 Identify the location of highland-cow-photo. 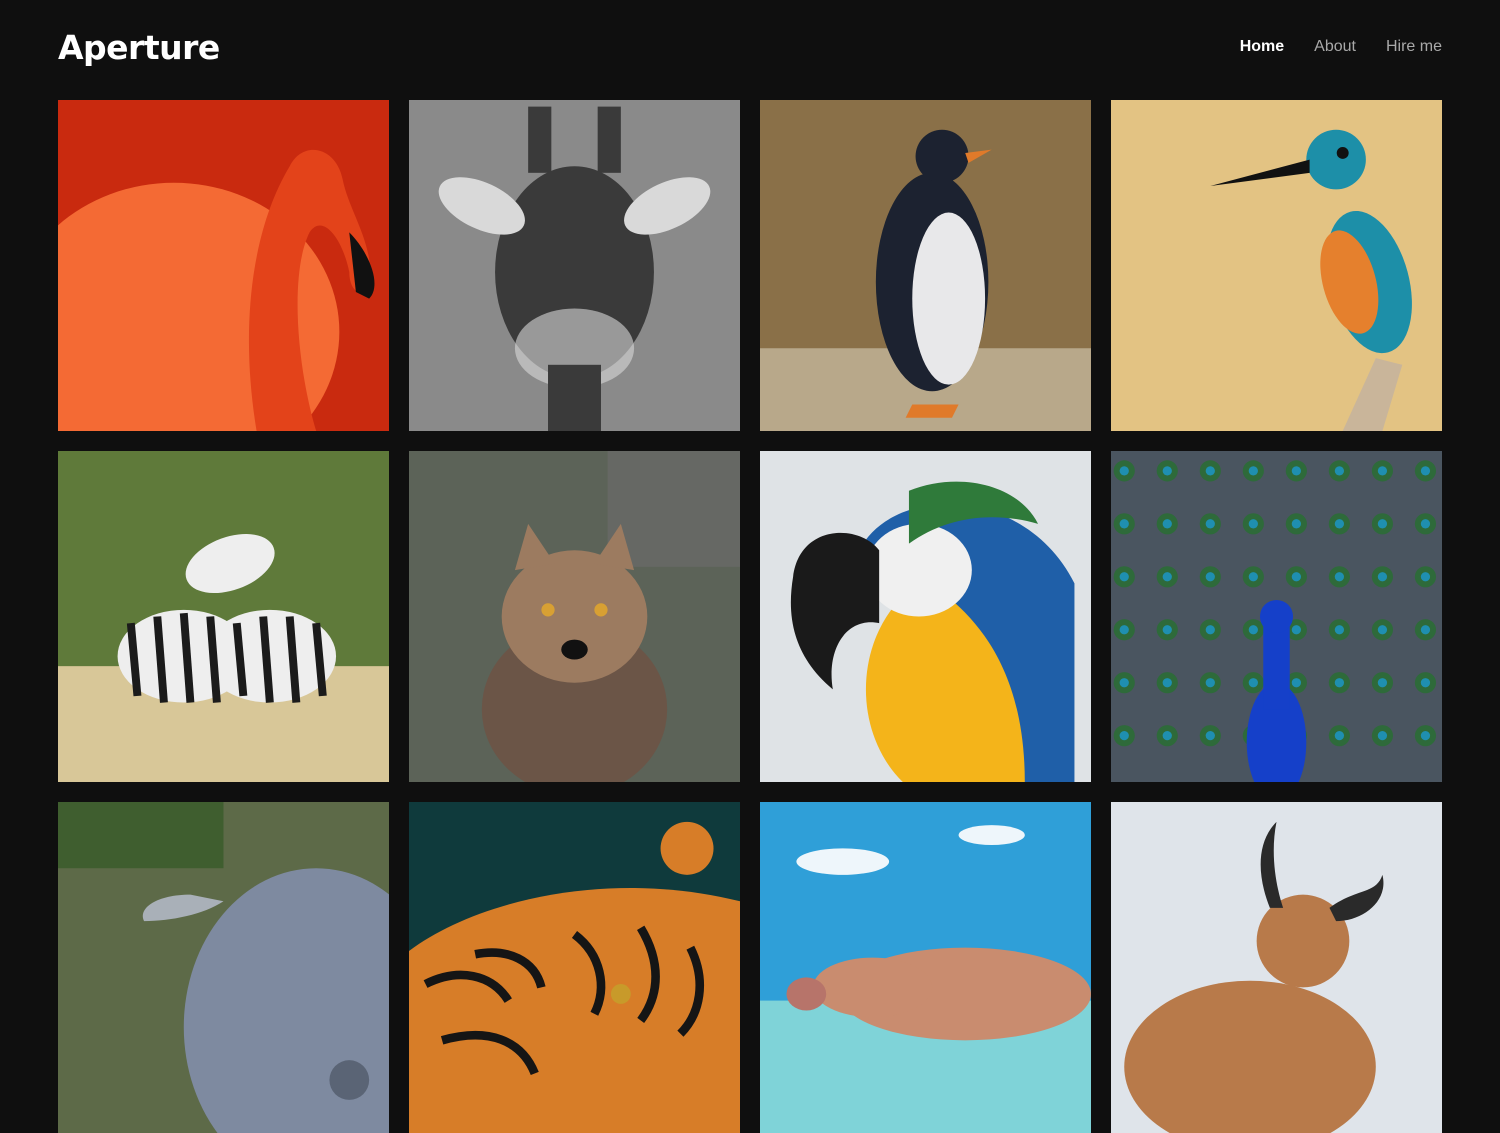
(1276, 967).